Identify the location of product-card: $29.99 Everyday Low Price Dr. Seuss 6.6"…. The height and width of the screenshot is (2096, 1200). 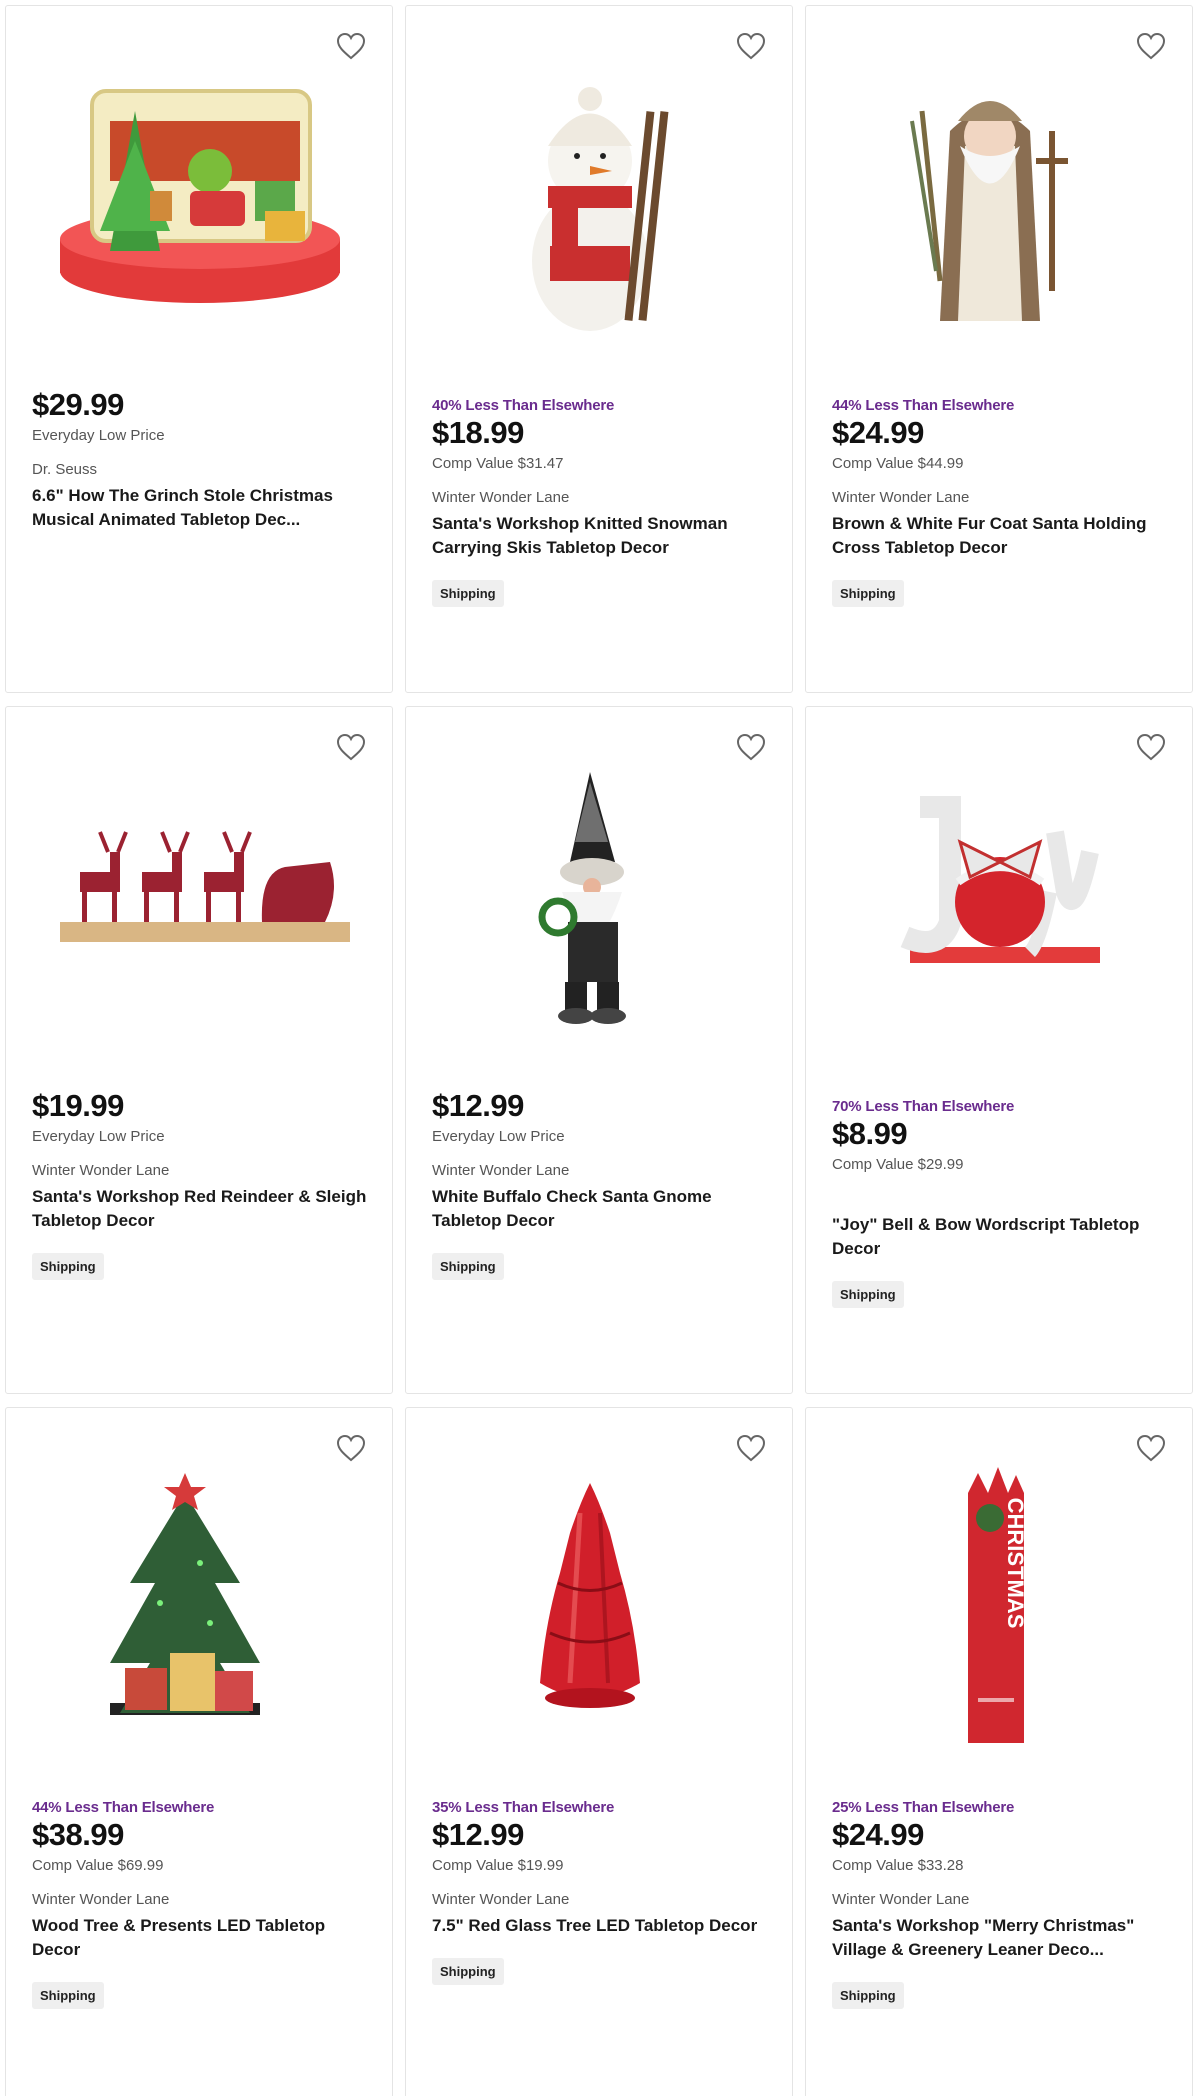
(199, 349).